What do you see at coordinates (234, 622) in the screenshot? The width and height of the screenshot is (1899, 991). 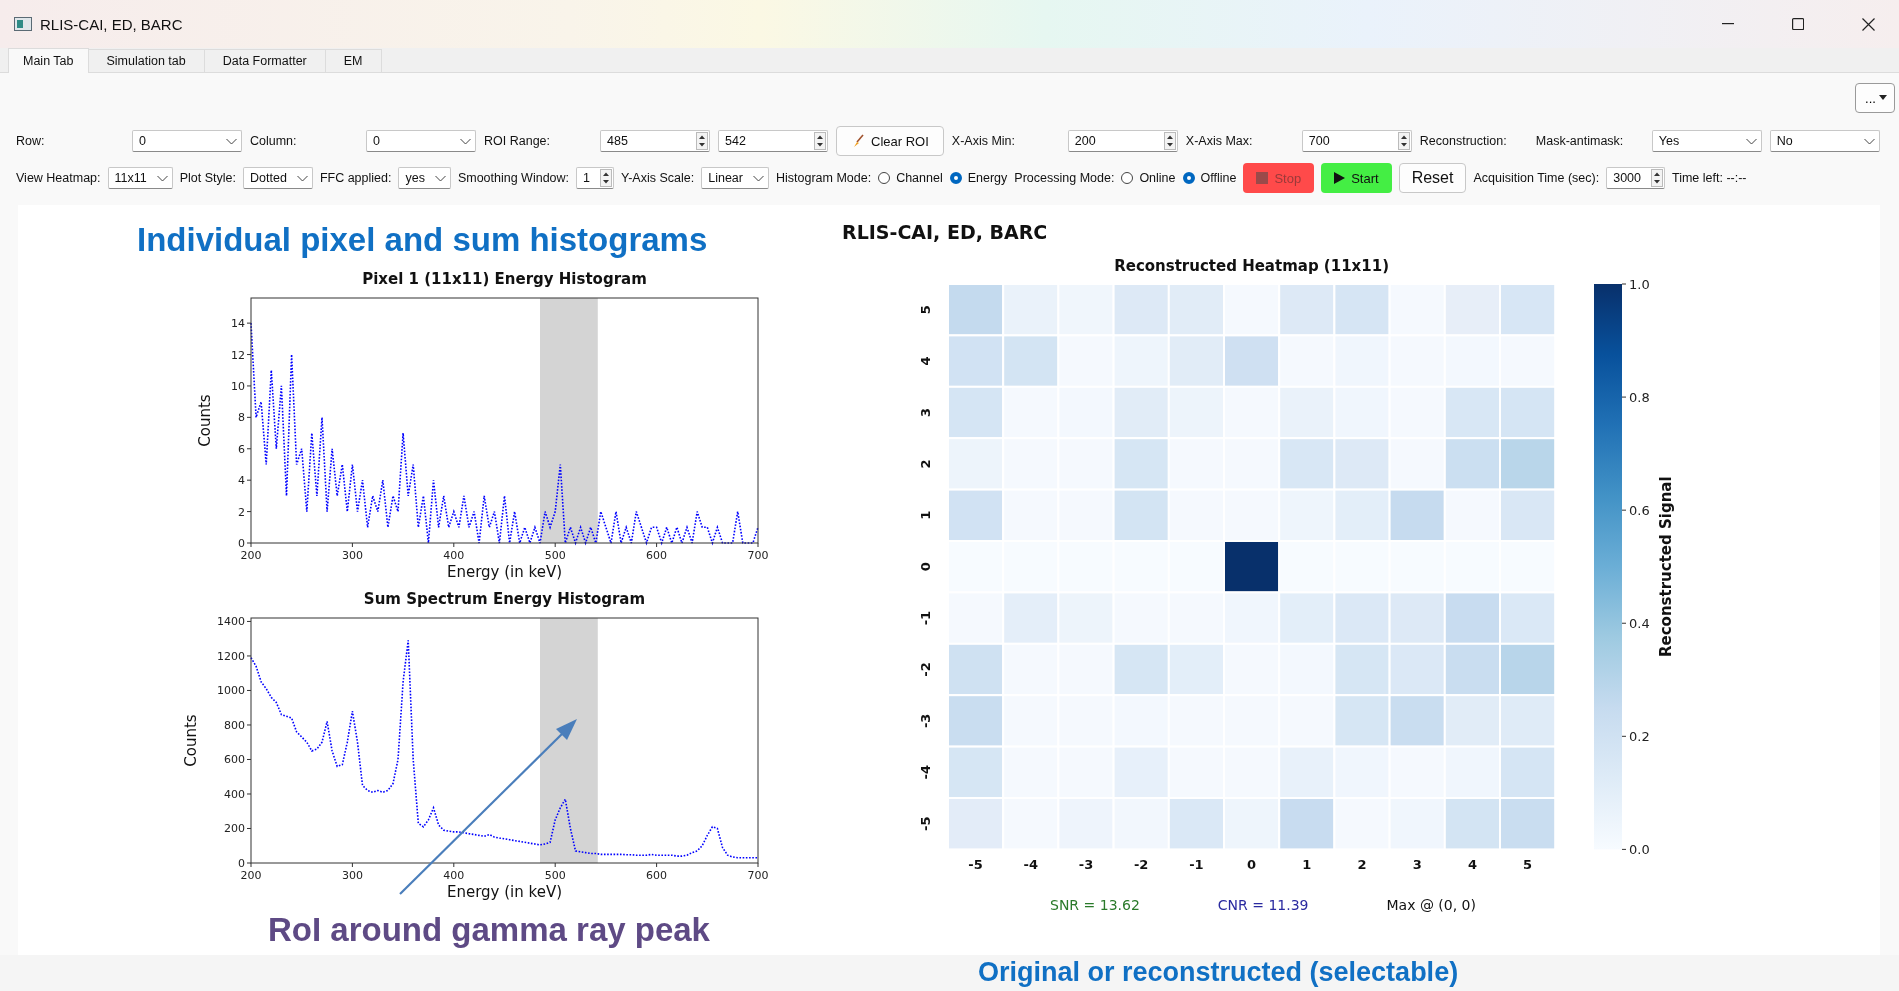 I see `axis-tick: 1400` at bounding box center [234, 622].